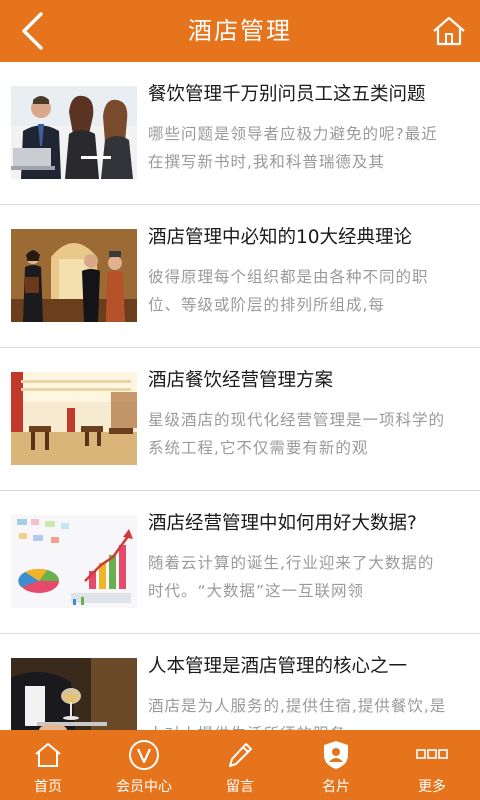 The height and width of the screenshot is (800, 480). I want to click on tab-business-card: 名片, so click(336, 765).